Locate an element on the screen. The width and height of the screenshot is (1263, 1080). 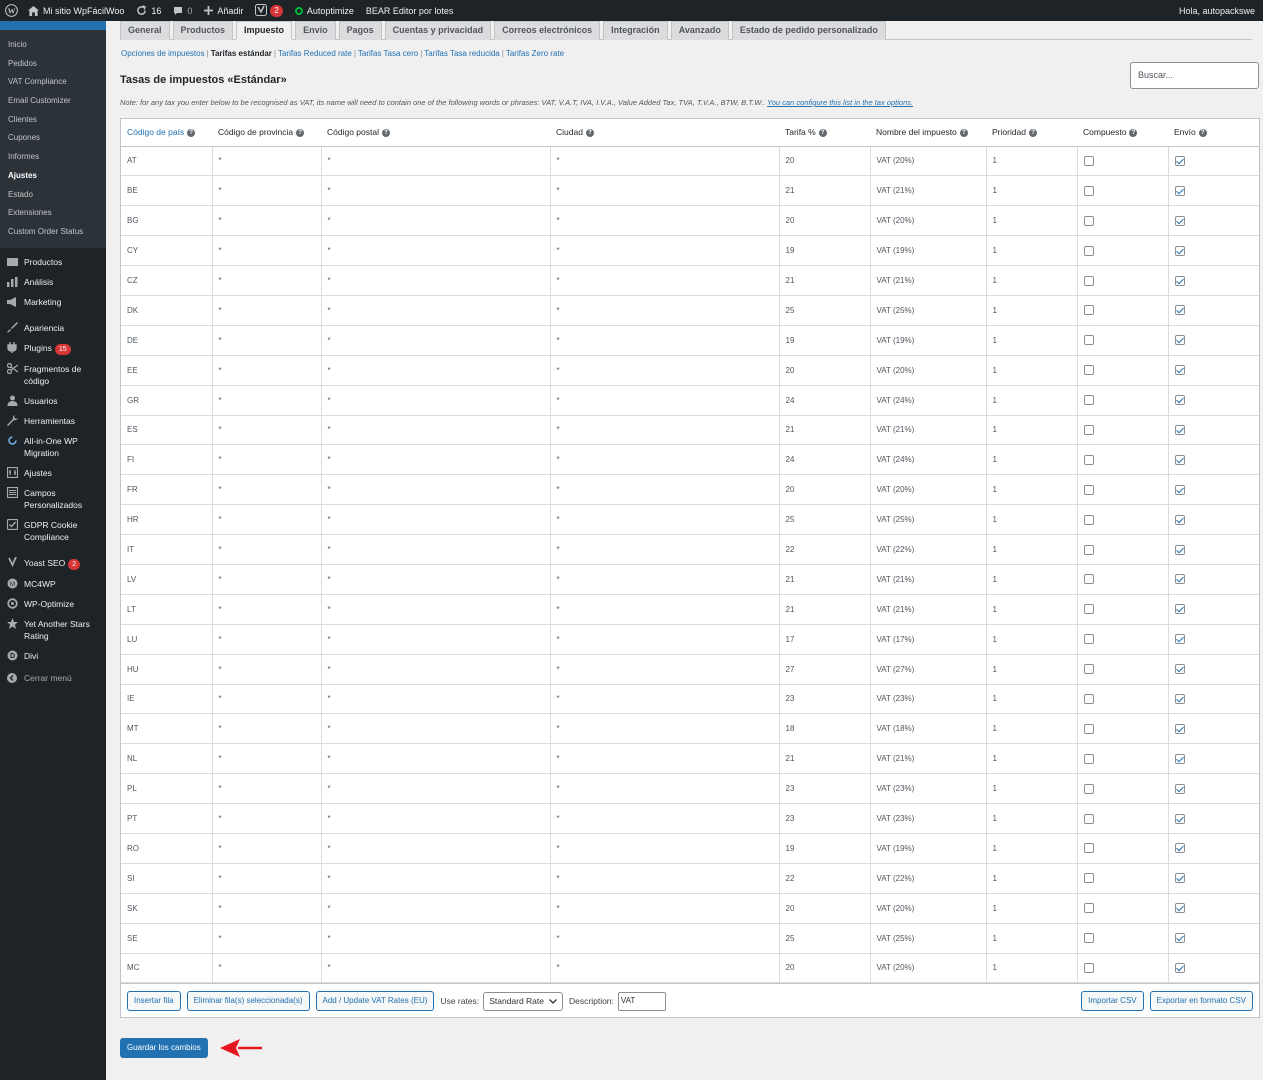
tab-cuentas-y-privacidad: Cuentas y privacidad is located at coordinates (438, 30).